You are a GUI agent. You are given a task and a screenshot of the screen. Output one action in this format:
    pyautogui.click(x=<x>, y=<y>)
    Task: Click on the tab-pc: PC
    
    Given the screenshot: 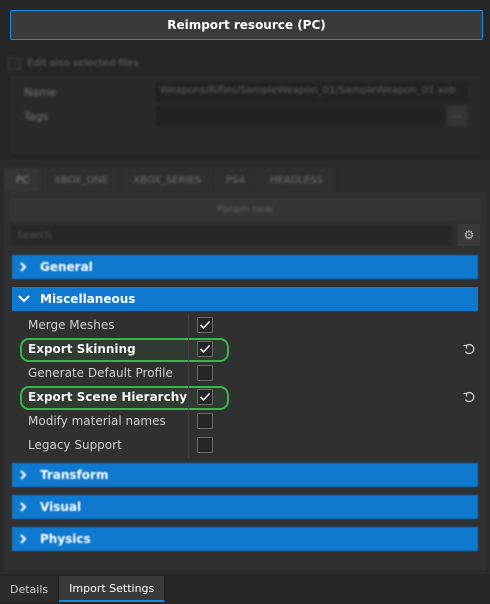 What is the action you would take?
    pyautogui.click(x=23, y=180)
    